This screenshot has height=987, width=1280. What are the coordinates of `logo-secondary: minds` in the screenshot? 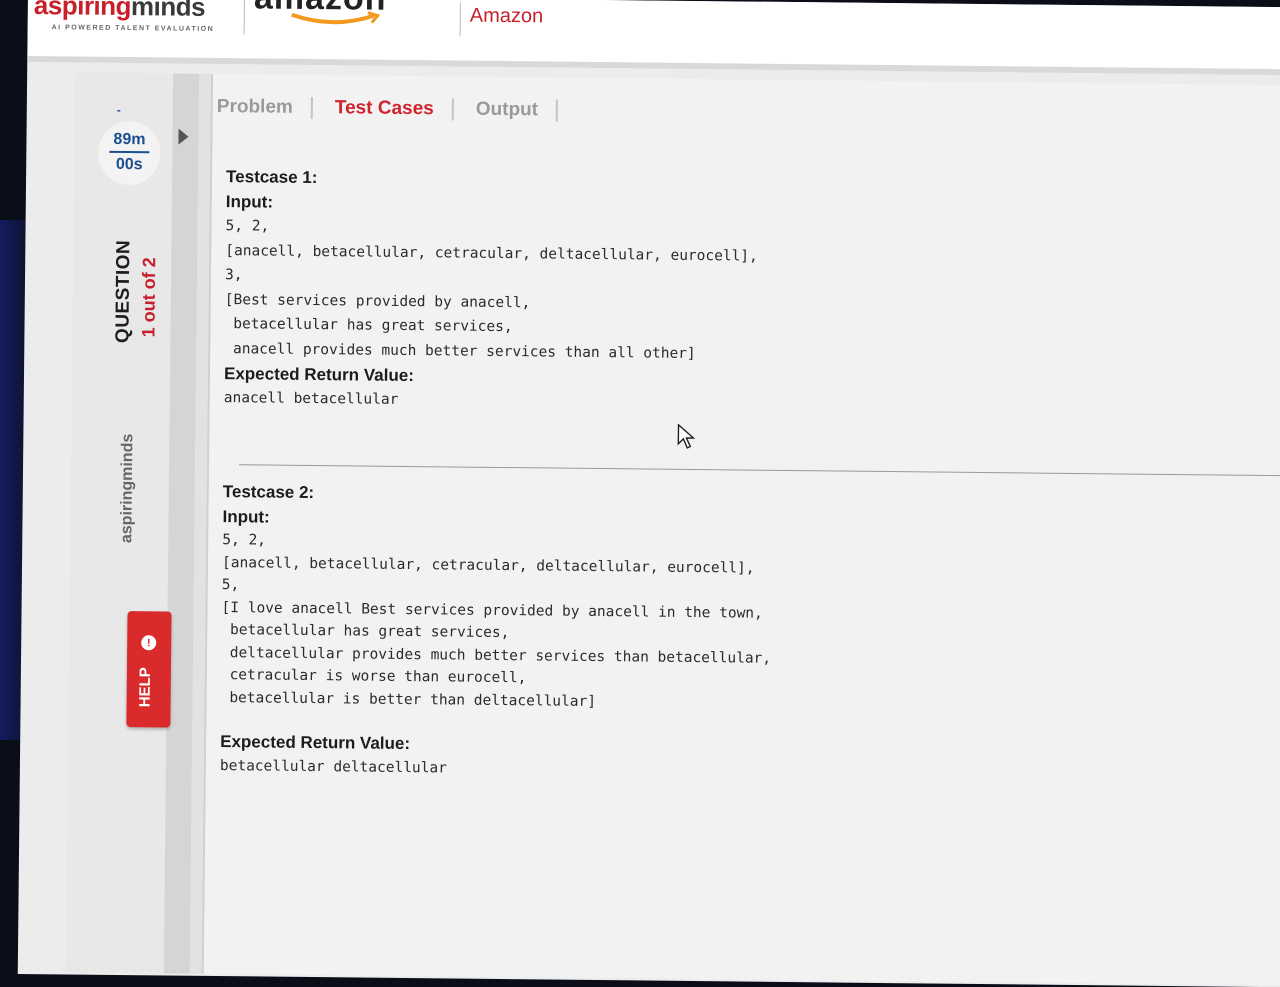 It's located at (168, 11).